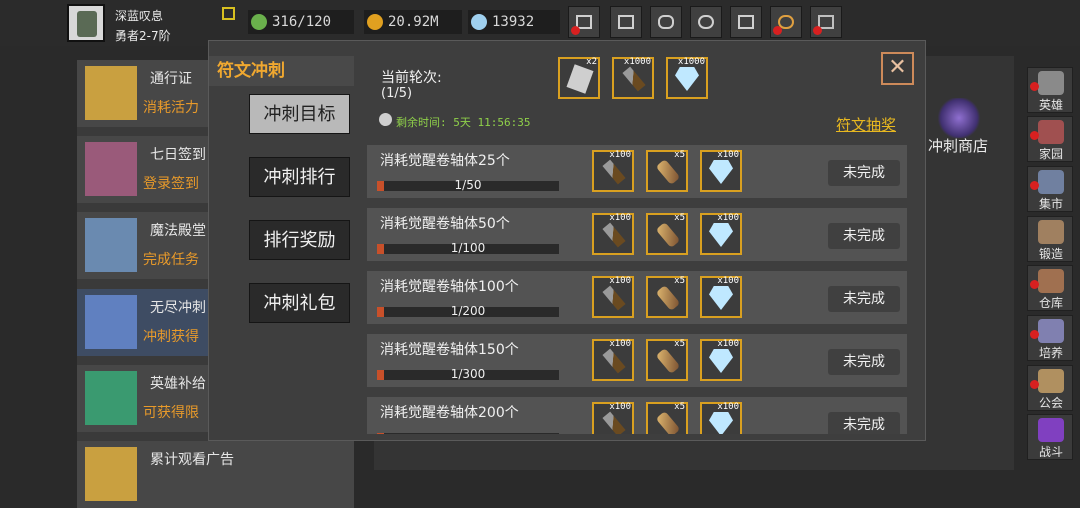  I want to click on close-button: ✕, so click(897, 68).